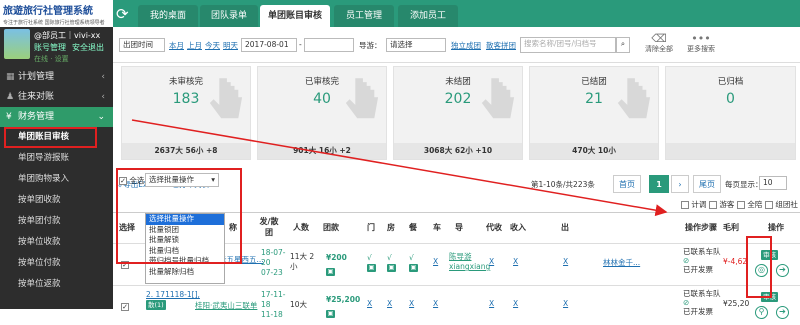  I want to click on group-people: 10大, so click(299, 304).